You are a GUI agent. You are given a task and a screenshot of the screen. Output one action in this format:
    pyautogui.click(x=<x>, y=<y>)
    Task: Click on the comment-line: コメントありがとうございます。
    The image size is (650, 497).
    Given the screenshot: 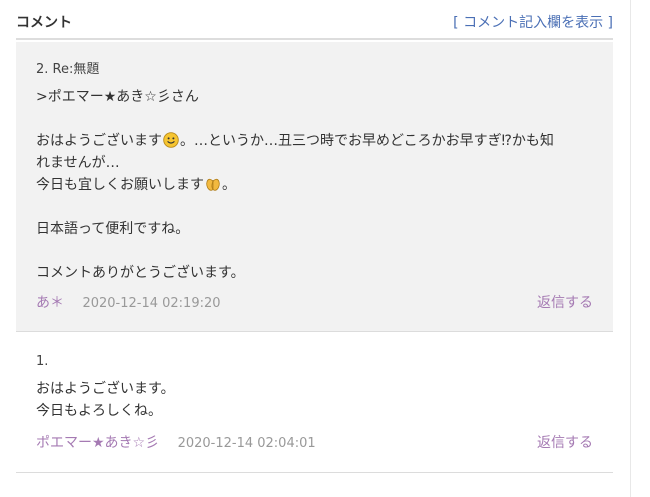 What is the action you would take?
    pyautogui.click(x=140, y=273)
    